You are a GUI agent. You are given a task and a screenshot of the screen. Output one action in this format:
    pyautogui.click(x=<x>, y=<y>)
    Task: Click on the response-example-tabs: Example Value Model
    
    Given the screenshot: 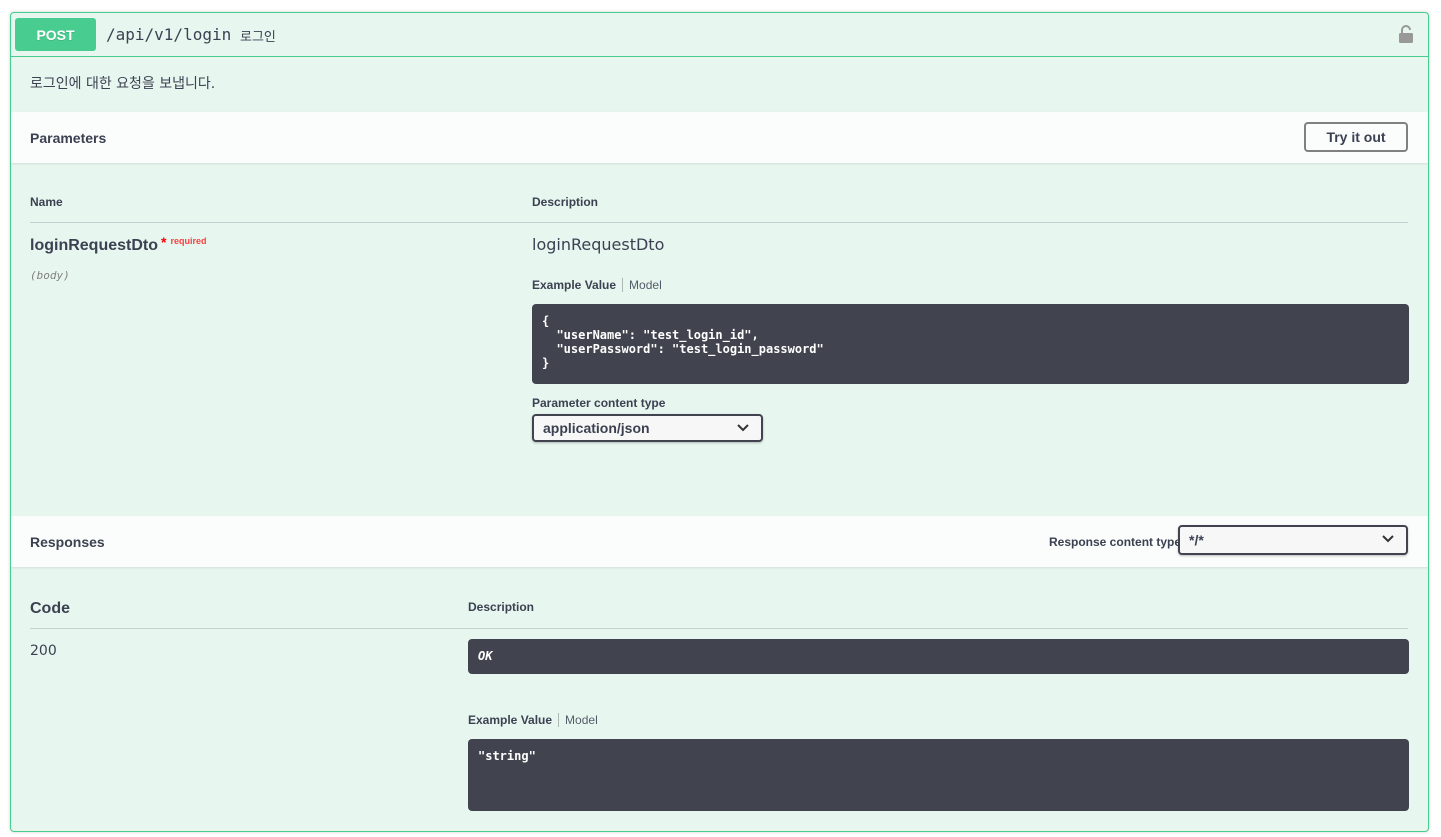 What is the action you would take?
    pyautogui.click(x=533, y=720)
    